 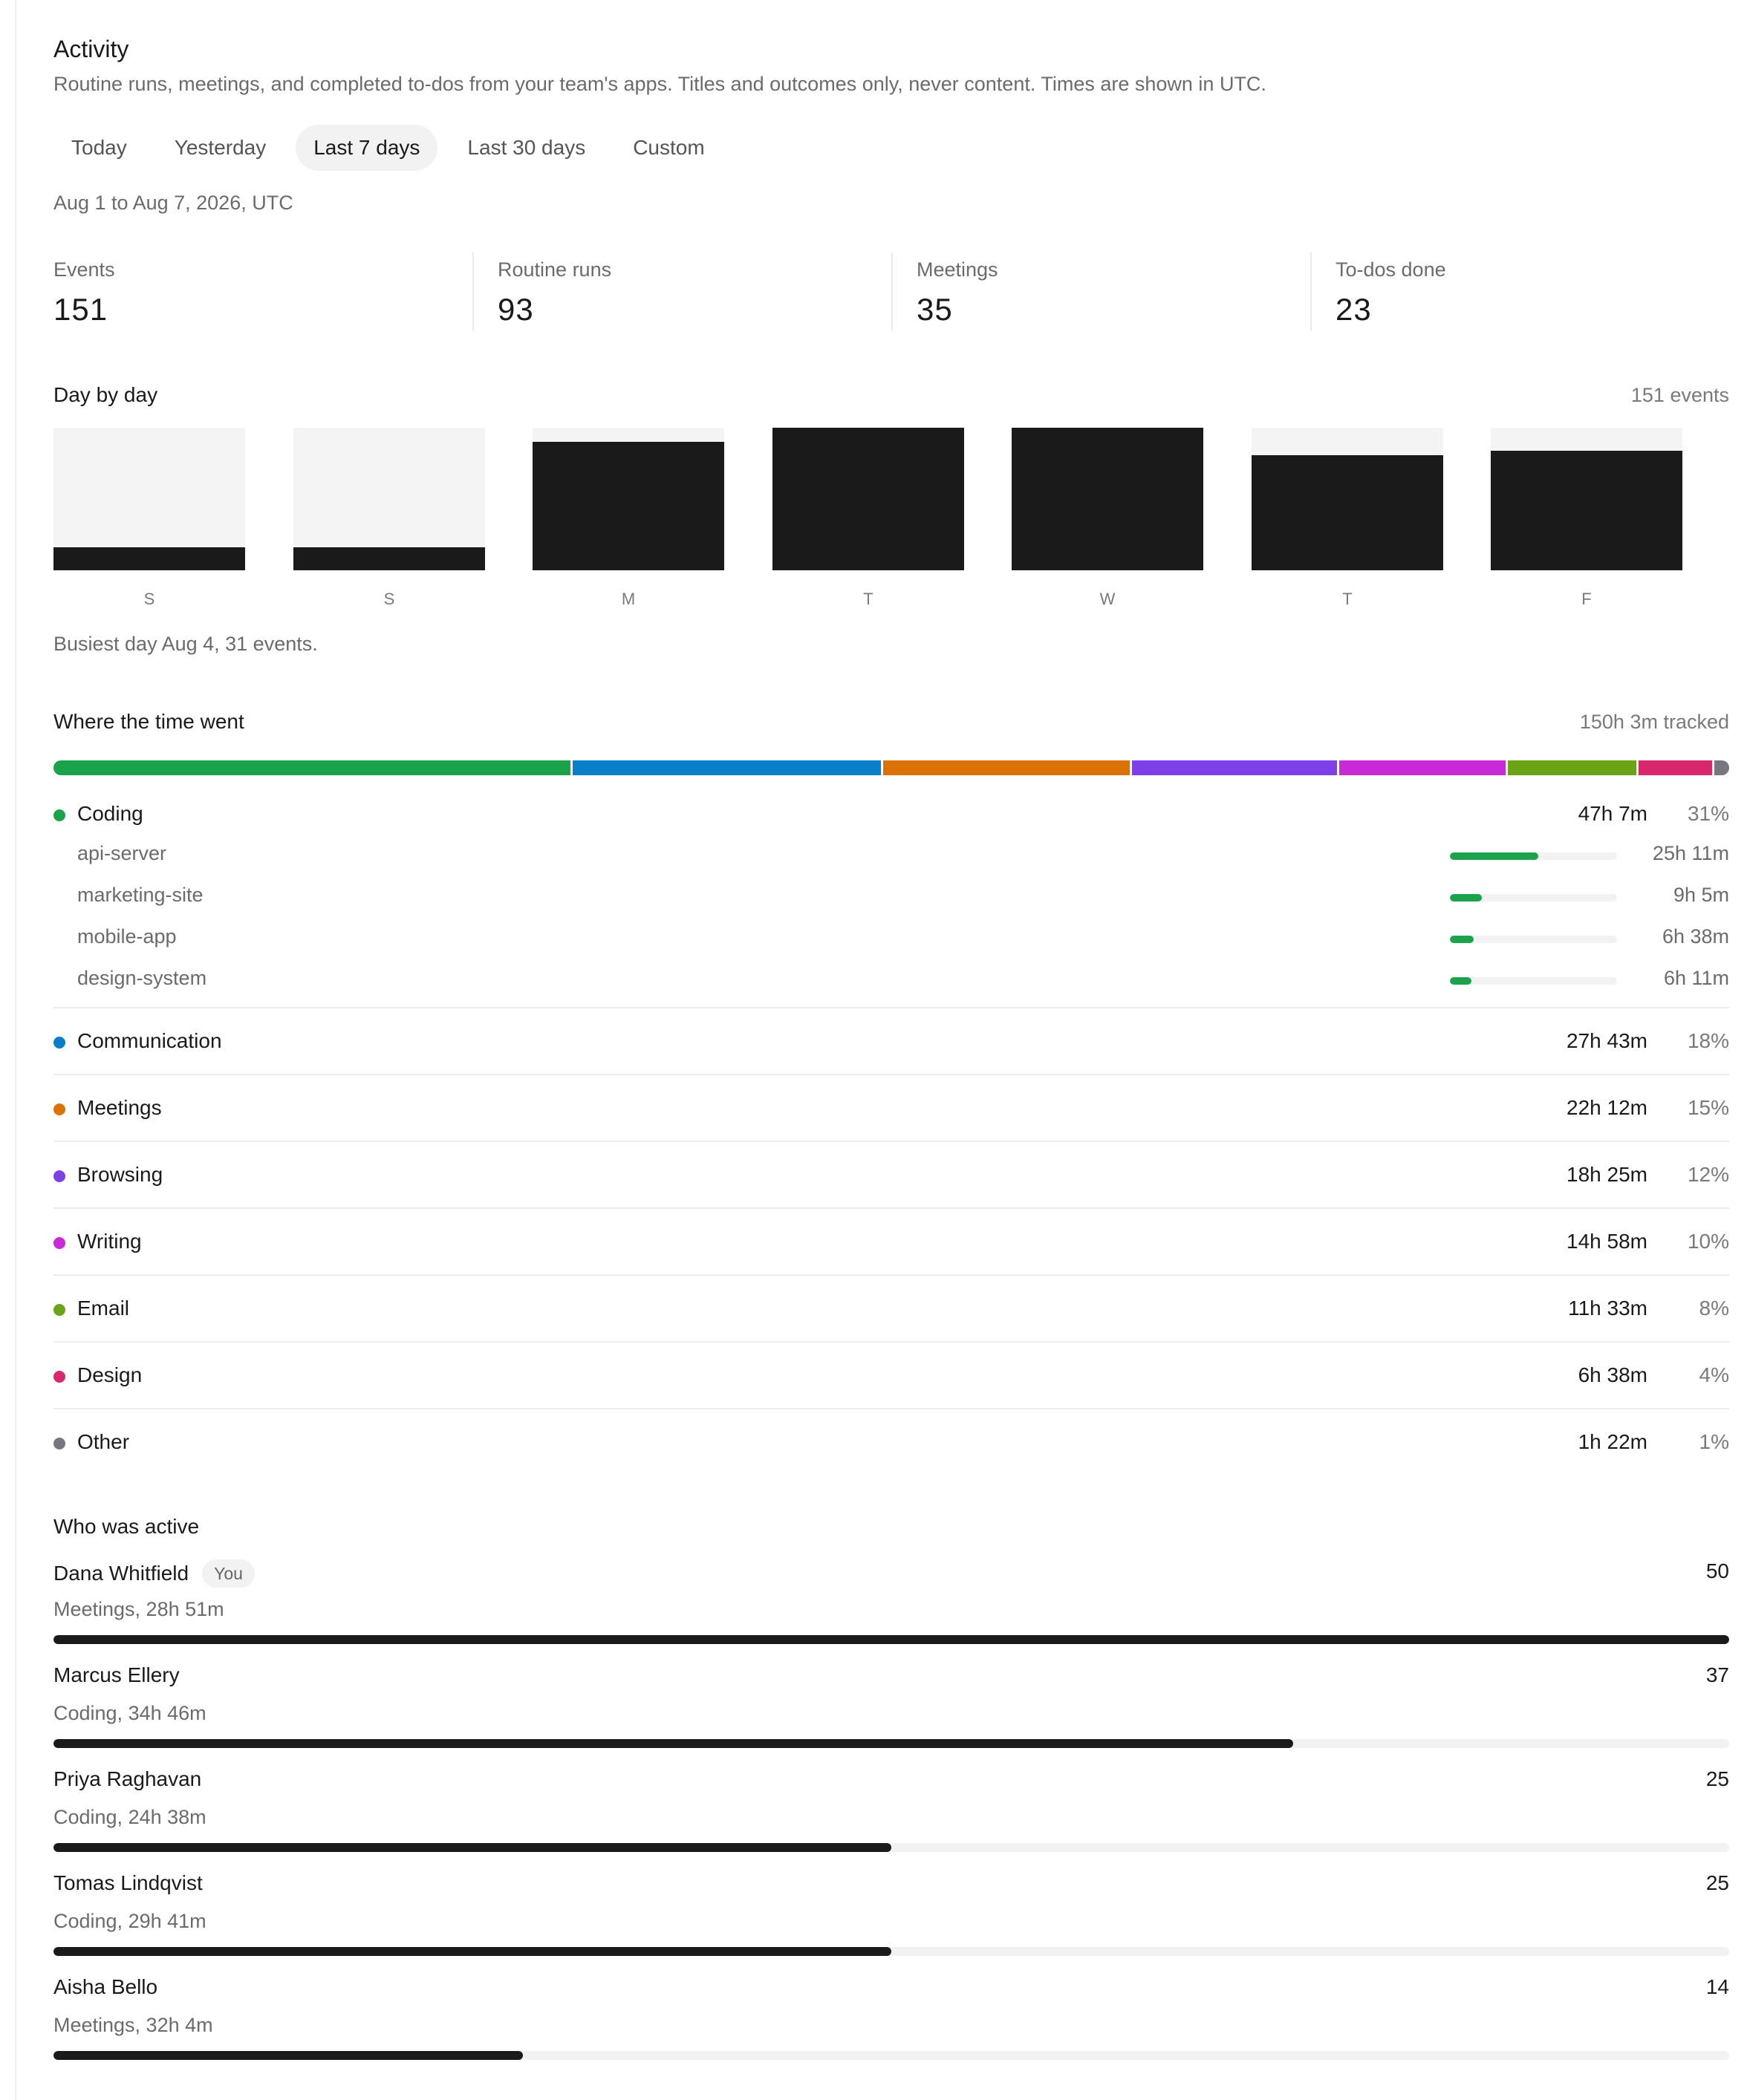 What do you see at coordinates (129, 1817) in the screenshot?
I see `person-top-activity: Coding, 24h 38m` at bounding box center [129, 1817].